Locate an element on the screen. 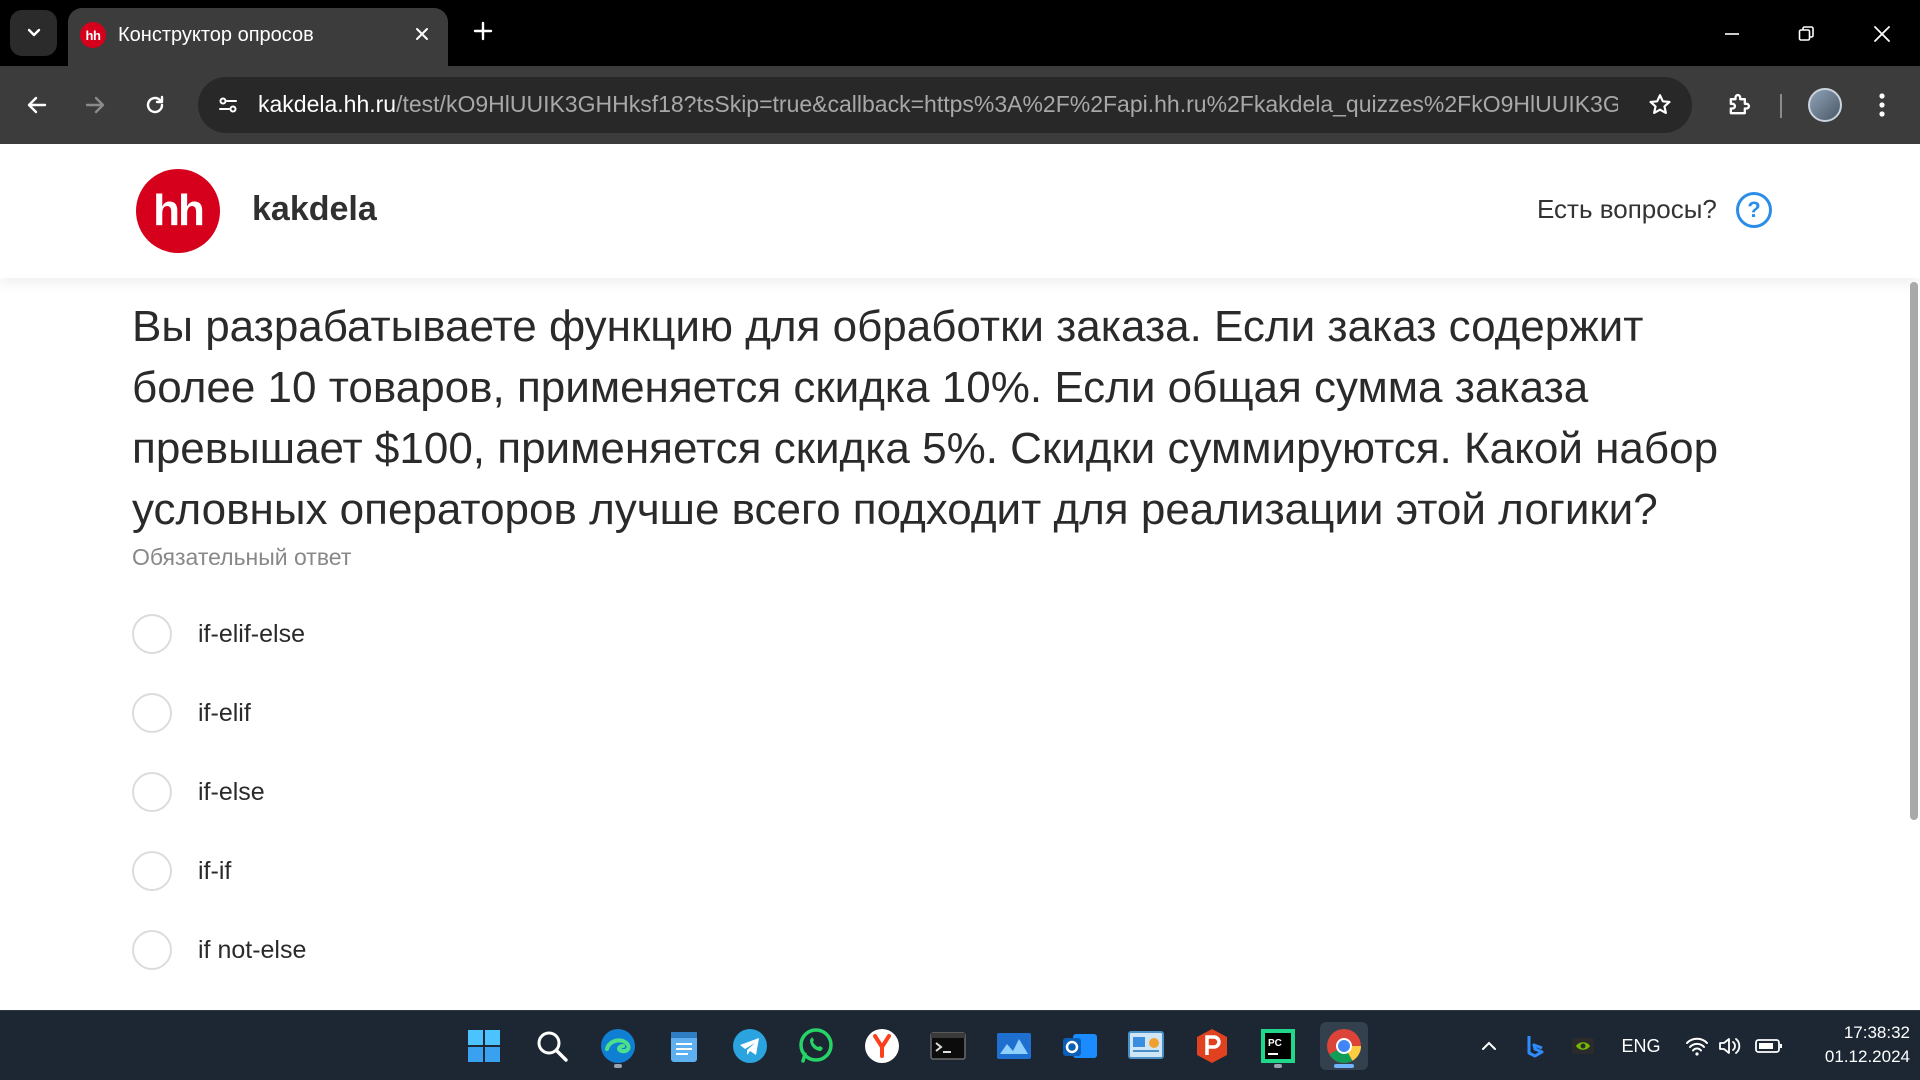 The image size is (1920, 1080). scroll-thumb is located at coordinates (1914, 551).